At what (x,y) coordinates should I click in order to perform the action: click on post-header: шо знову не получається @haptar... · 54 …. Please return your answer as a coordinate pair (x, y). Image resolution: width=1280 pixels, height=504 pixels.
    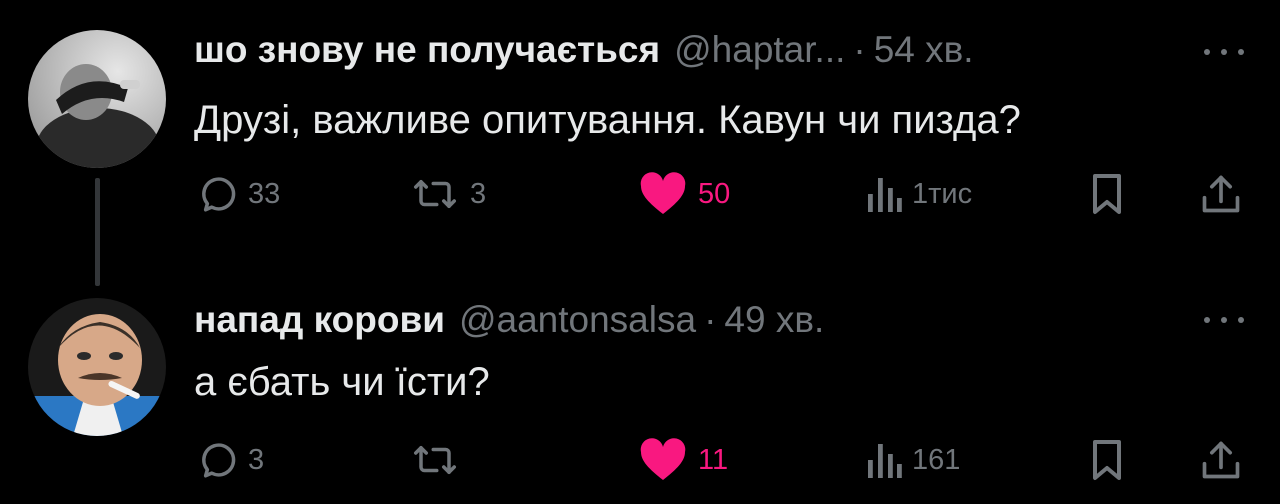
    Looking at the image, I should click on (584, 50).